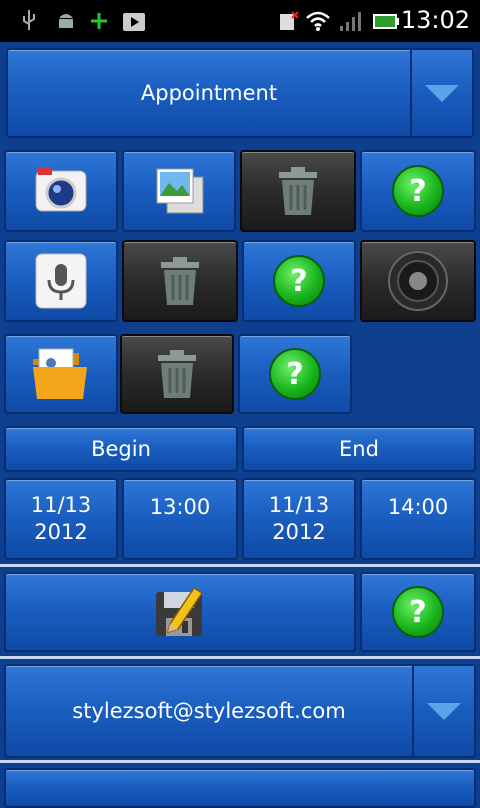  I want to click on gallery-icon, so click(180, 191).